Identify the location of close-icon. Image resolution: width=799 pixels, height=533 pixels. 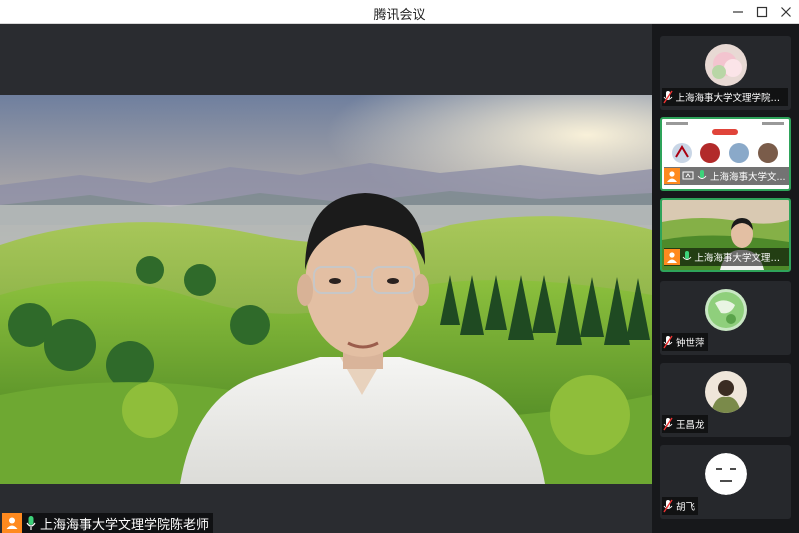
(786, 12).